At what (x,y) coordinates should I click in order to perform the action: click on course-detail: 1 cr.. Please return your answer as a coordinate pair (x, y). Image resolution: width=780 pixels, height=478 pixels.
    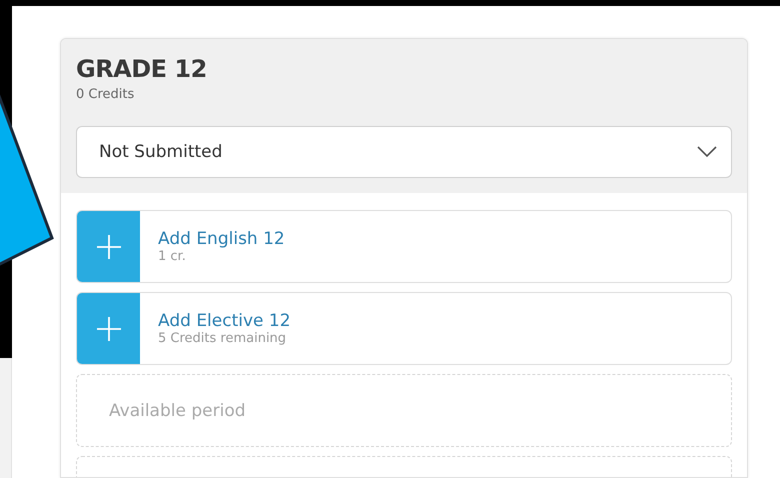
    Looking at the image, I should click on (172, 256).